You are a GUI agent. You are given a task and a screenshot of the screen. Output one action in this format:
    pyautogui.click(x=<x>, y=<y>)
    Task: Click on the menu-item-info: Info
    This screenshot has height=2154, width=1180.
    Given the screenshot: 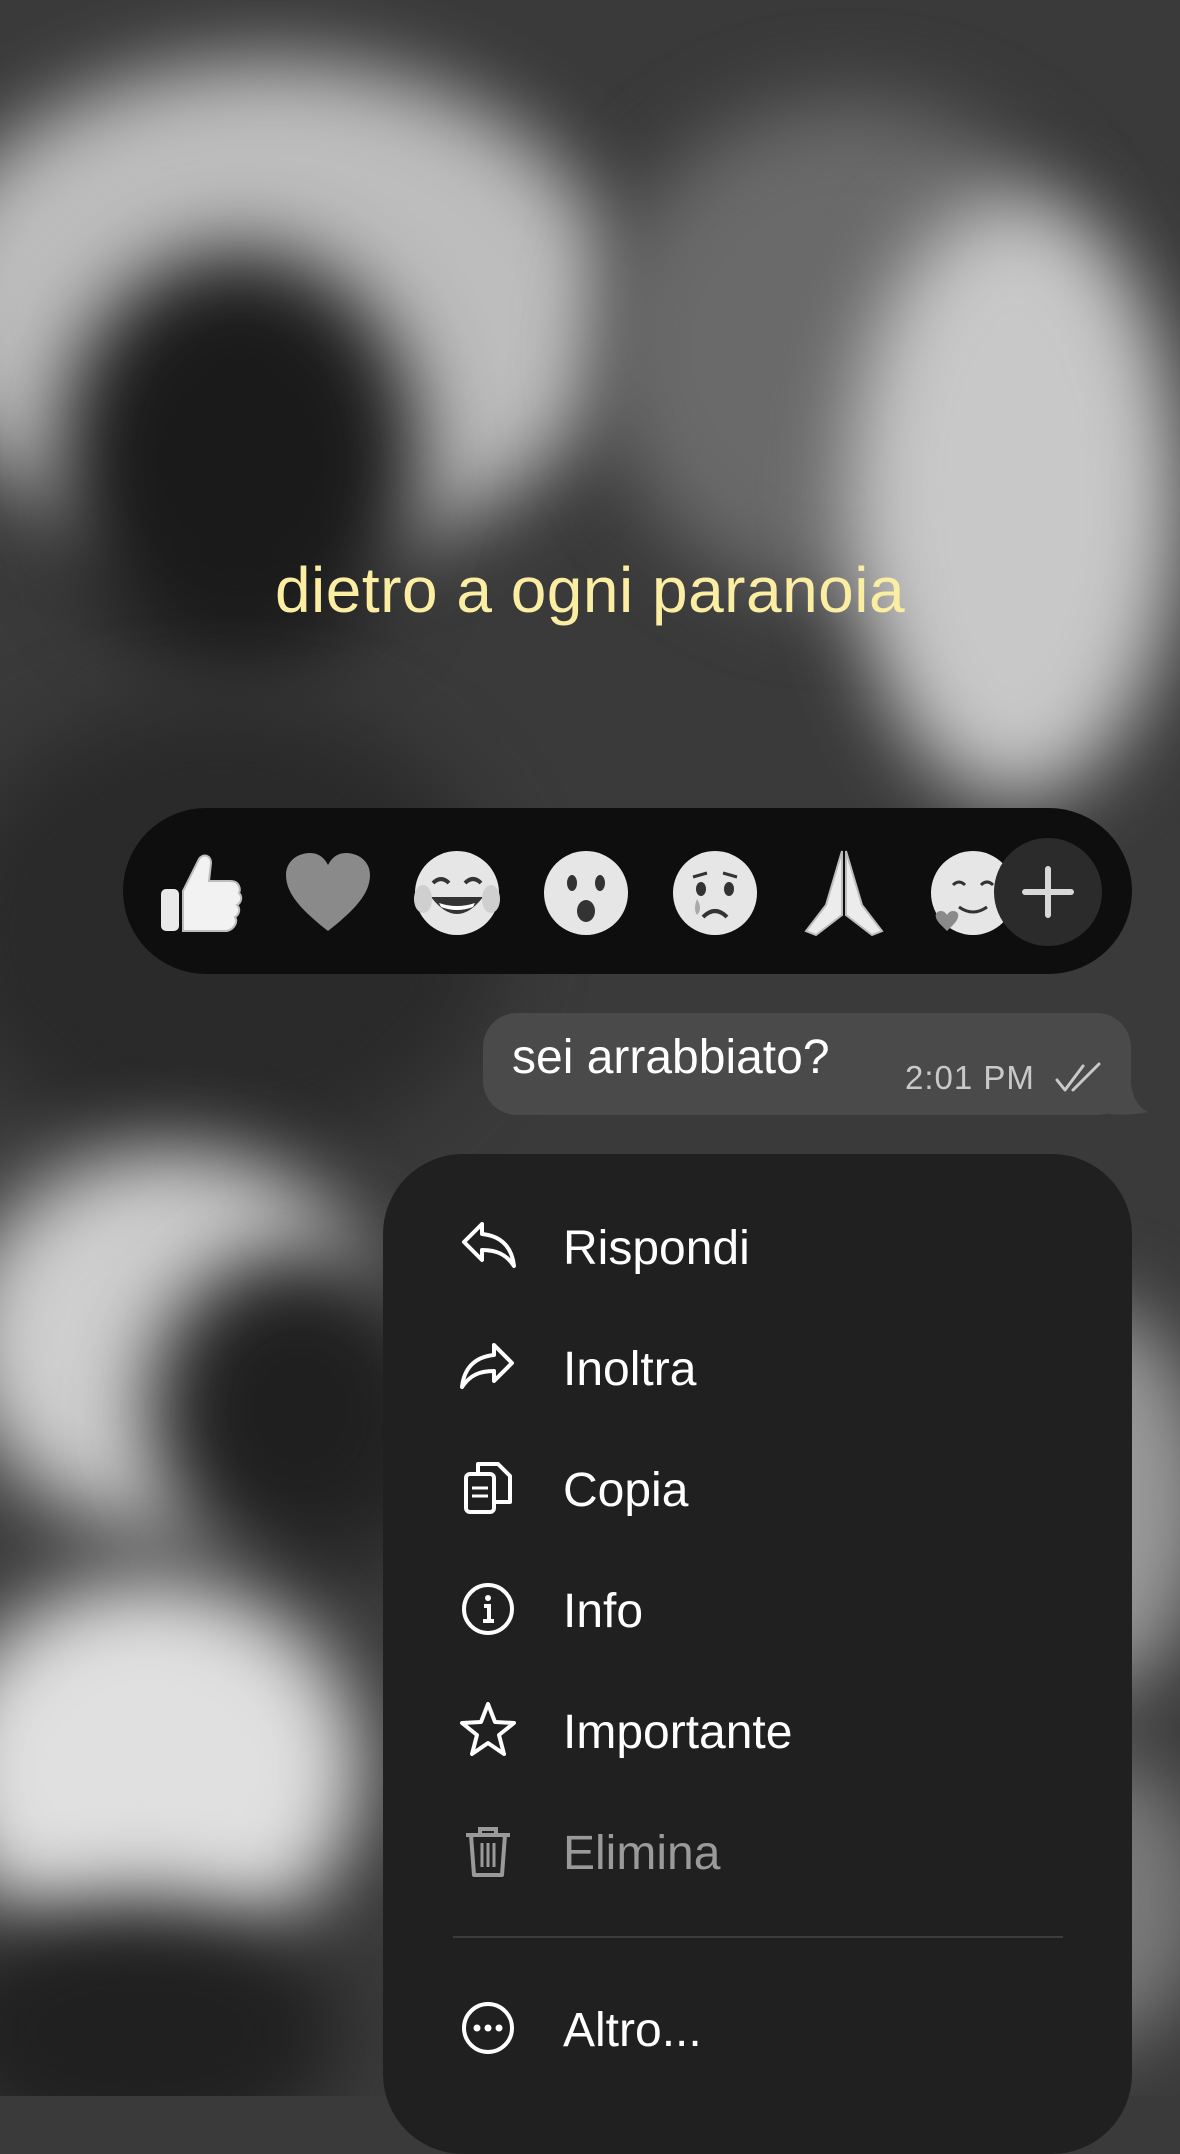 What is the action you would take?
    pyautogui.click(x=757, y=1609)
    